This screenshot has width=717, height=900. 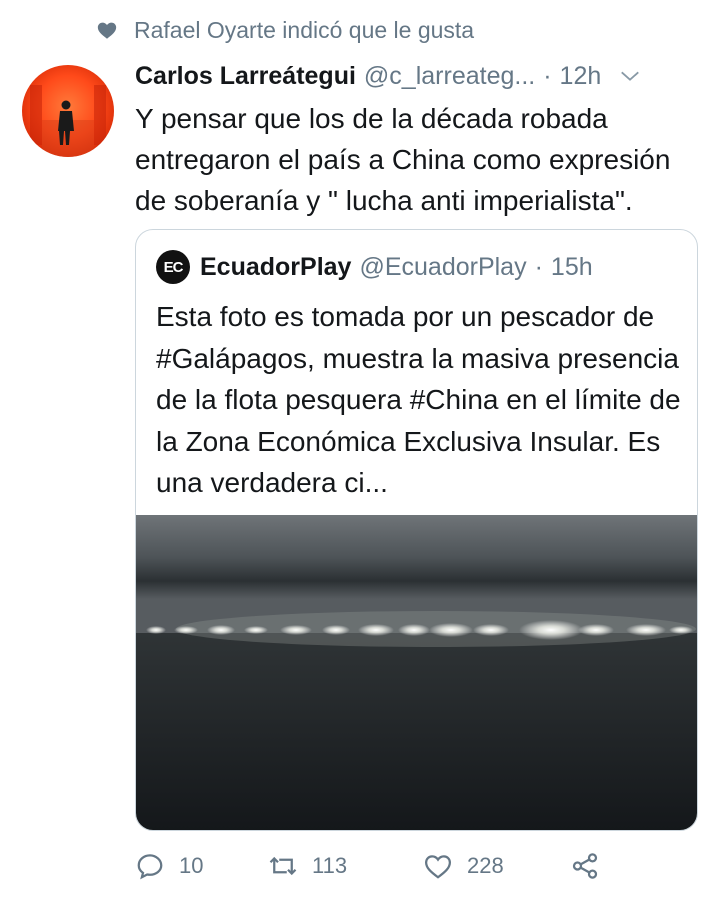 What do you see at coordinates (307, 866) in the screenshot?
I see `retweet-button: 113` at bounding box center [307, 866].